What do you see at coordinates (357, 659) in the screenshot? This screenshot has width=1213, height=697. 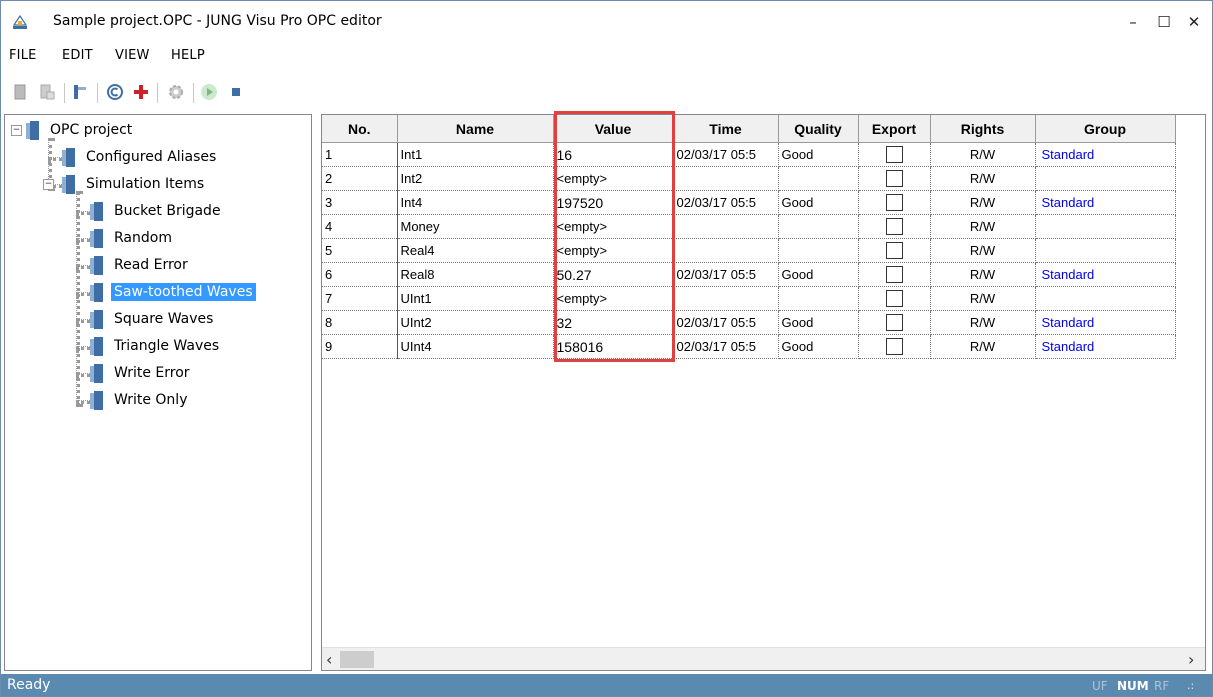 I see `scroll-thumb` at bounding box center [357, 659].